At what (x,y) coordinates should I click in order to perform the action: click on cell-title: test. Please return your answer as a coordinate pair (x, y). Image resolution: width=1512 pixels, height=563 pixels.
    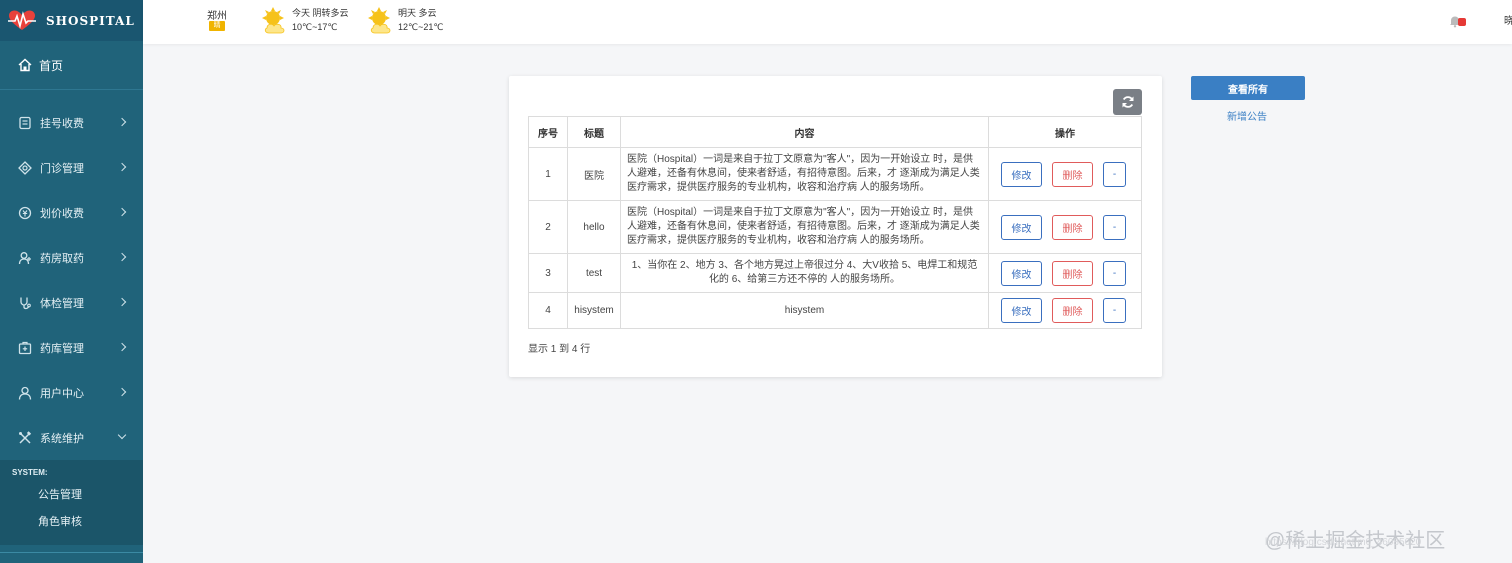
    Looking at the image, I should click on (594, 273).